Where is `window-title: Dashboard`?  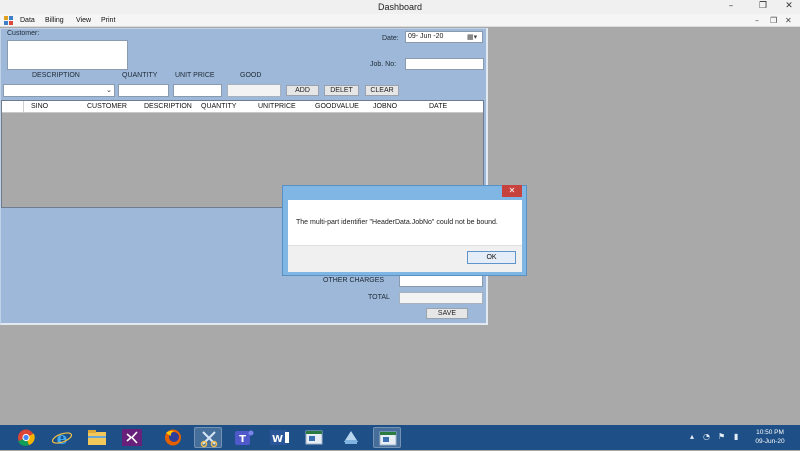 window-title: Dashboard is located at coordinates (400, 7).